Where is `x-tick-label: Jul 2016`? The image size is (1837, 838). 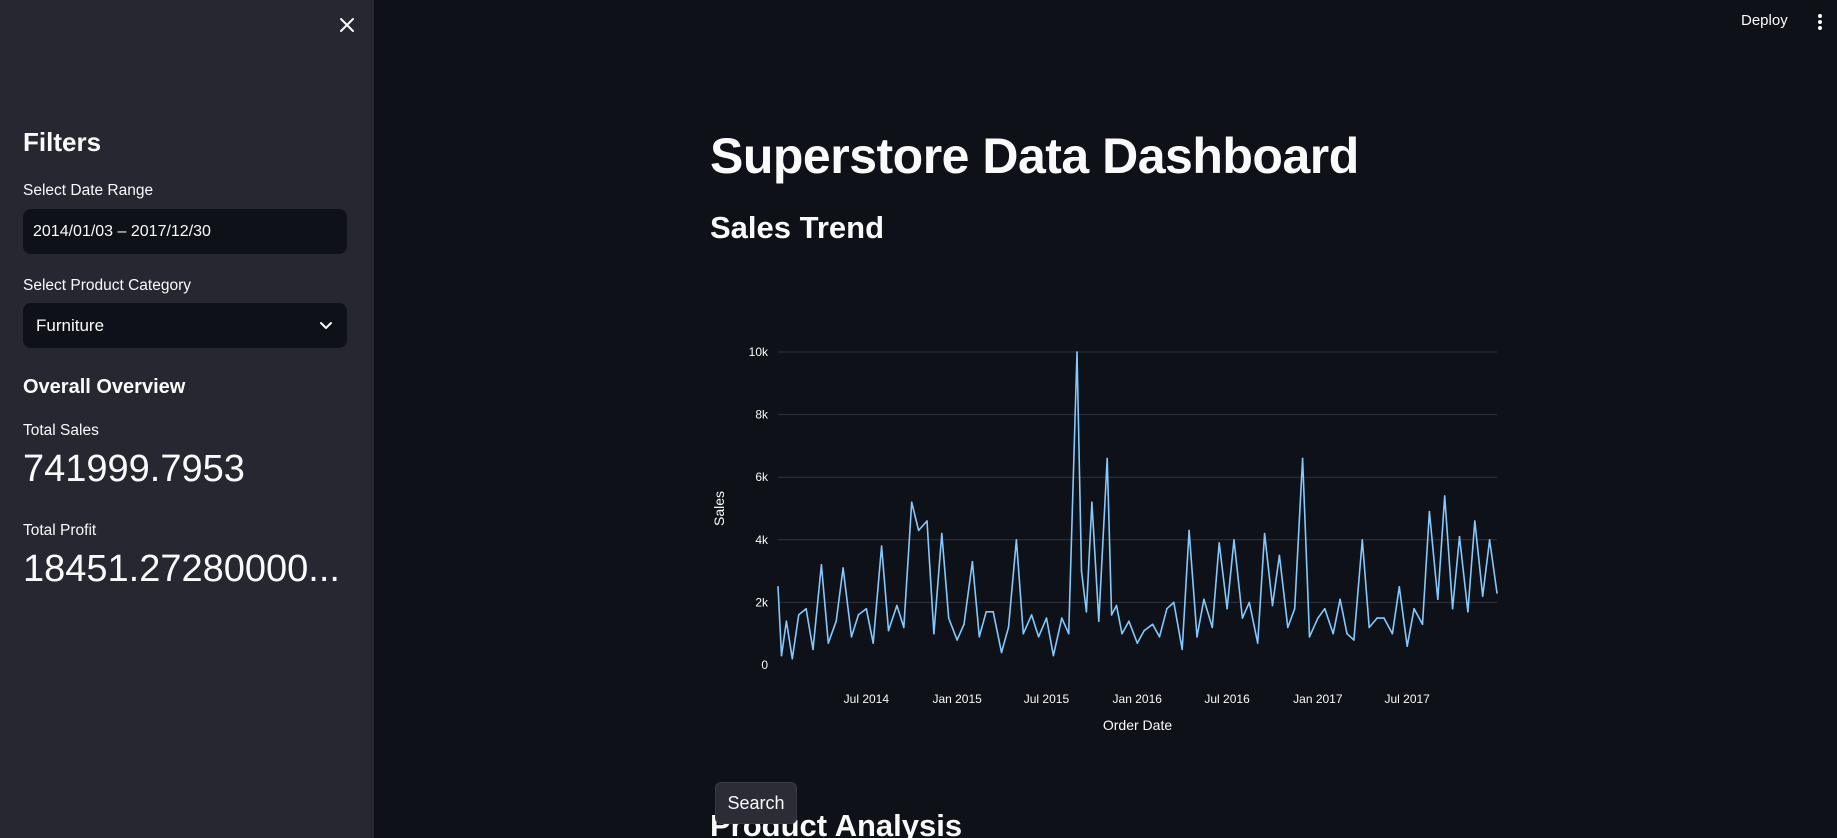 x-tick-label: Jul 2016 is located at coordinates (1227, 699).